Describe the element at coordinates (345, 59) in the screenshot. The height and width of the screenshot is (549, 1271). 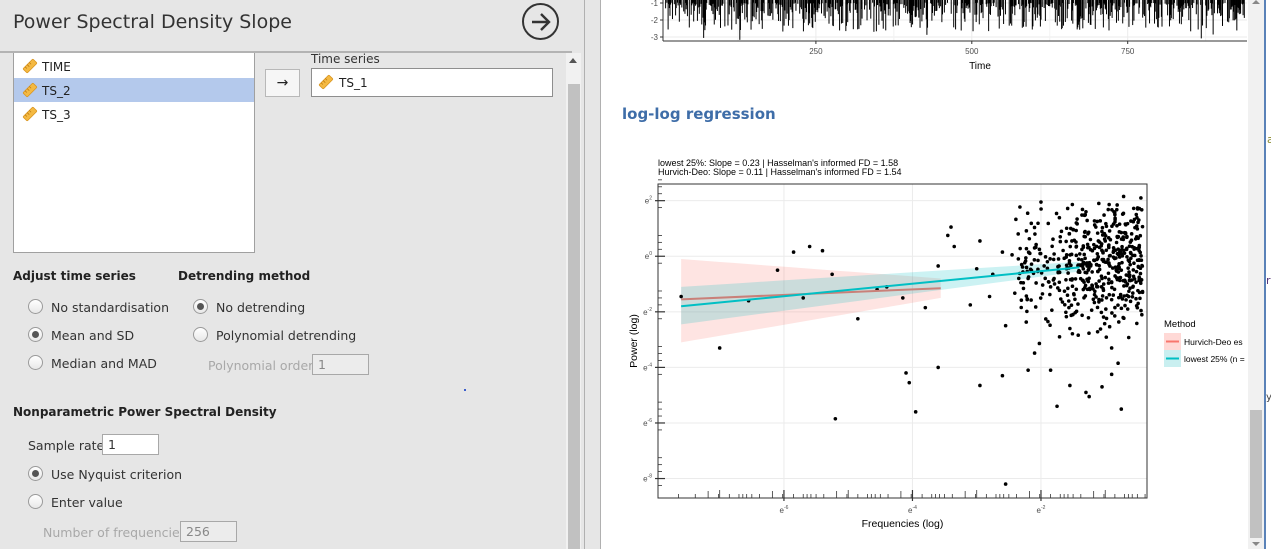
I see `time-series-label: Time series` at that location.